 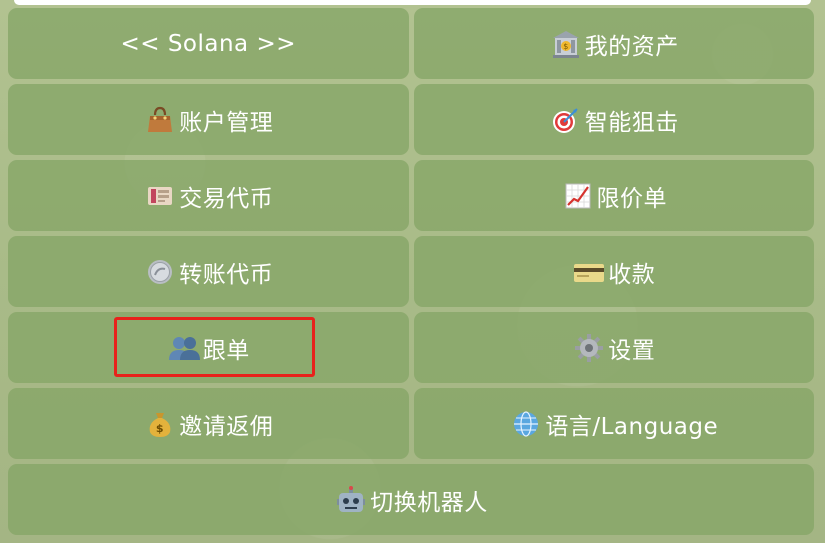 I want to click on globe-icon, so click(x=526, y=424).